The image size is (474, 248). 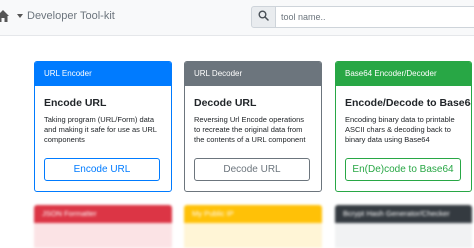 What do you see at coordinates (225, 103) in the screenshot?
I see `card-title: Decode URL` at bounding box center [225, 103].